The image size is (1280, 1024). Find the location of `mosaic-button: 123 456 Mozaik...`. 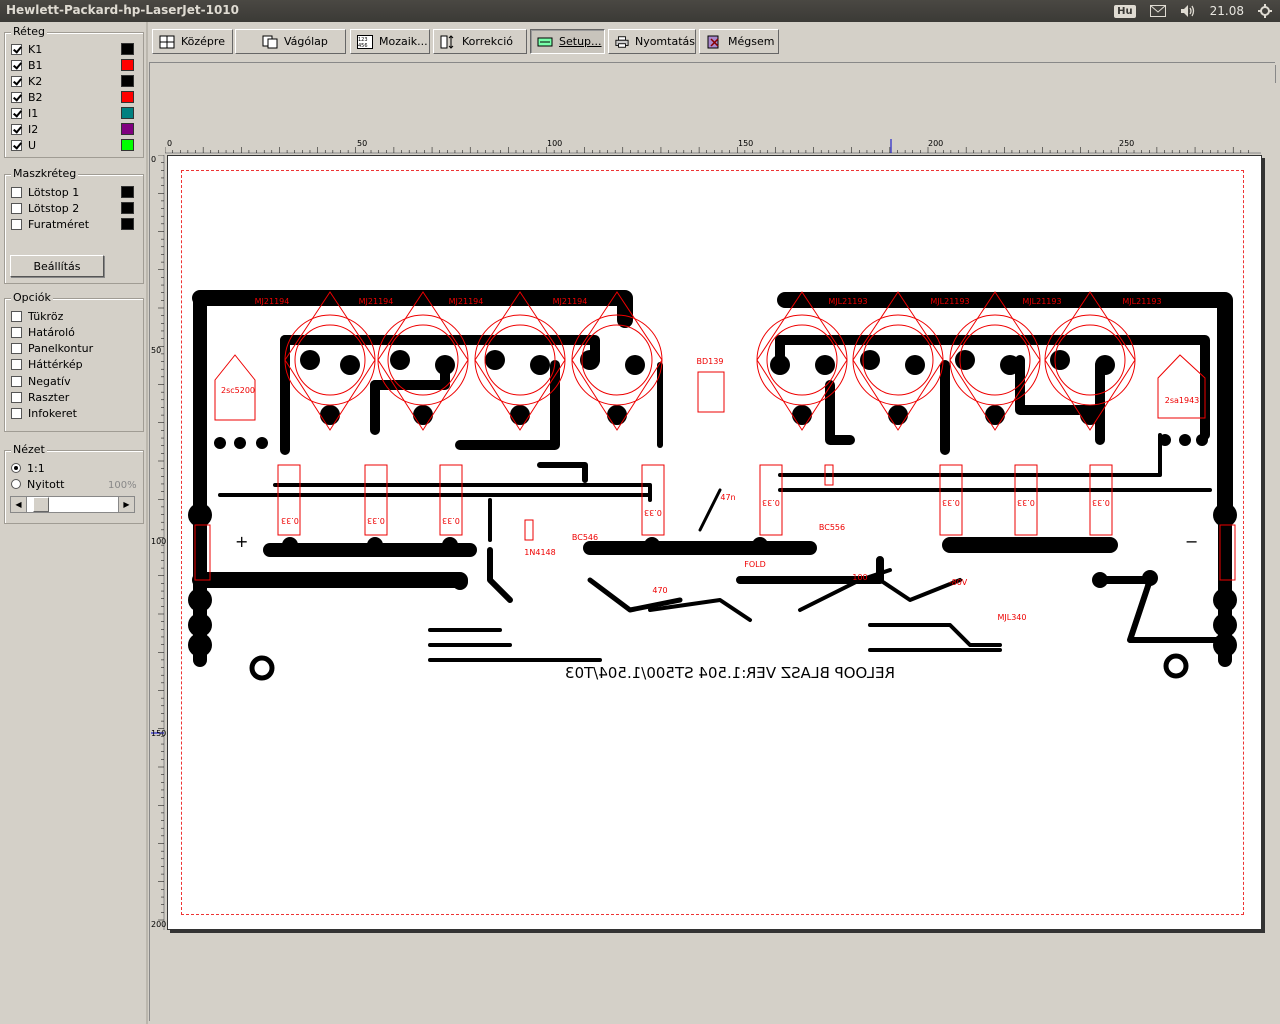

mosaic-button: 123 456 Mozaik... is located at coordinates (390, 41).